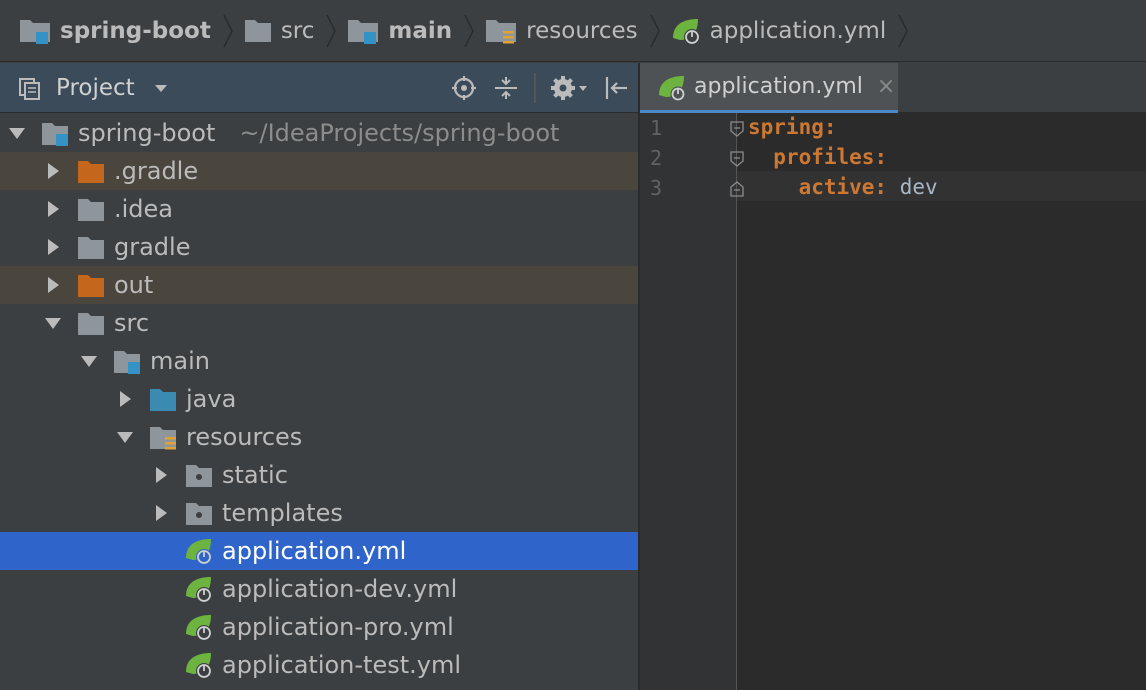 This screenshot has width=1146, height=690. Describe the element at coordinates (778, 86) in the screenshot. I see `tab-label: application.yml` at that location.